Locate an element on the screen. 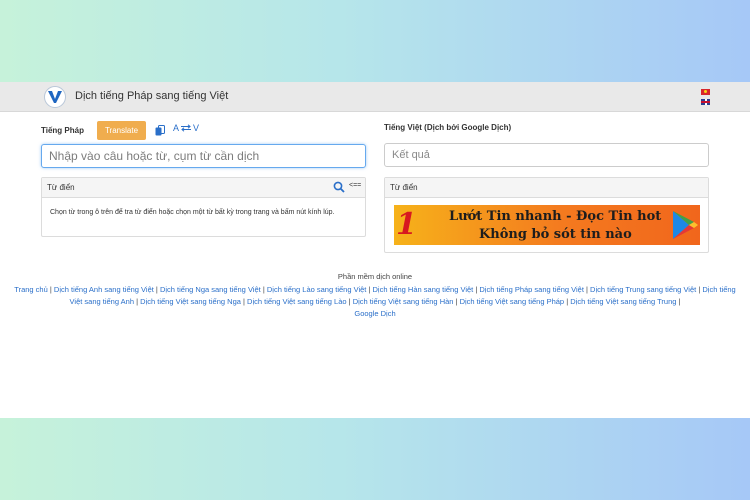 Image resolution: width=750 pixels, height=500 pixels. lookup-arrow-button: <== is located at coordinates (355, 185).